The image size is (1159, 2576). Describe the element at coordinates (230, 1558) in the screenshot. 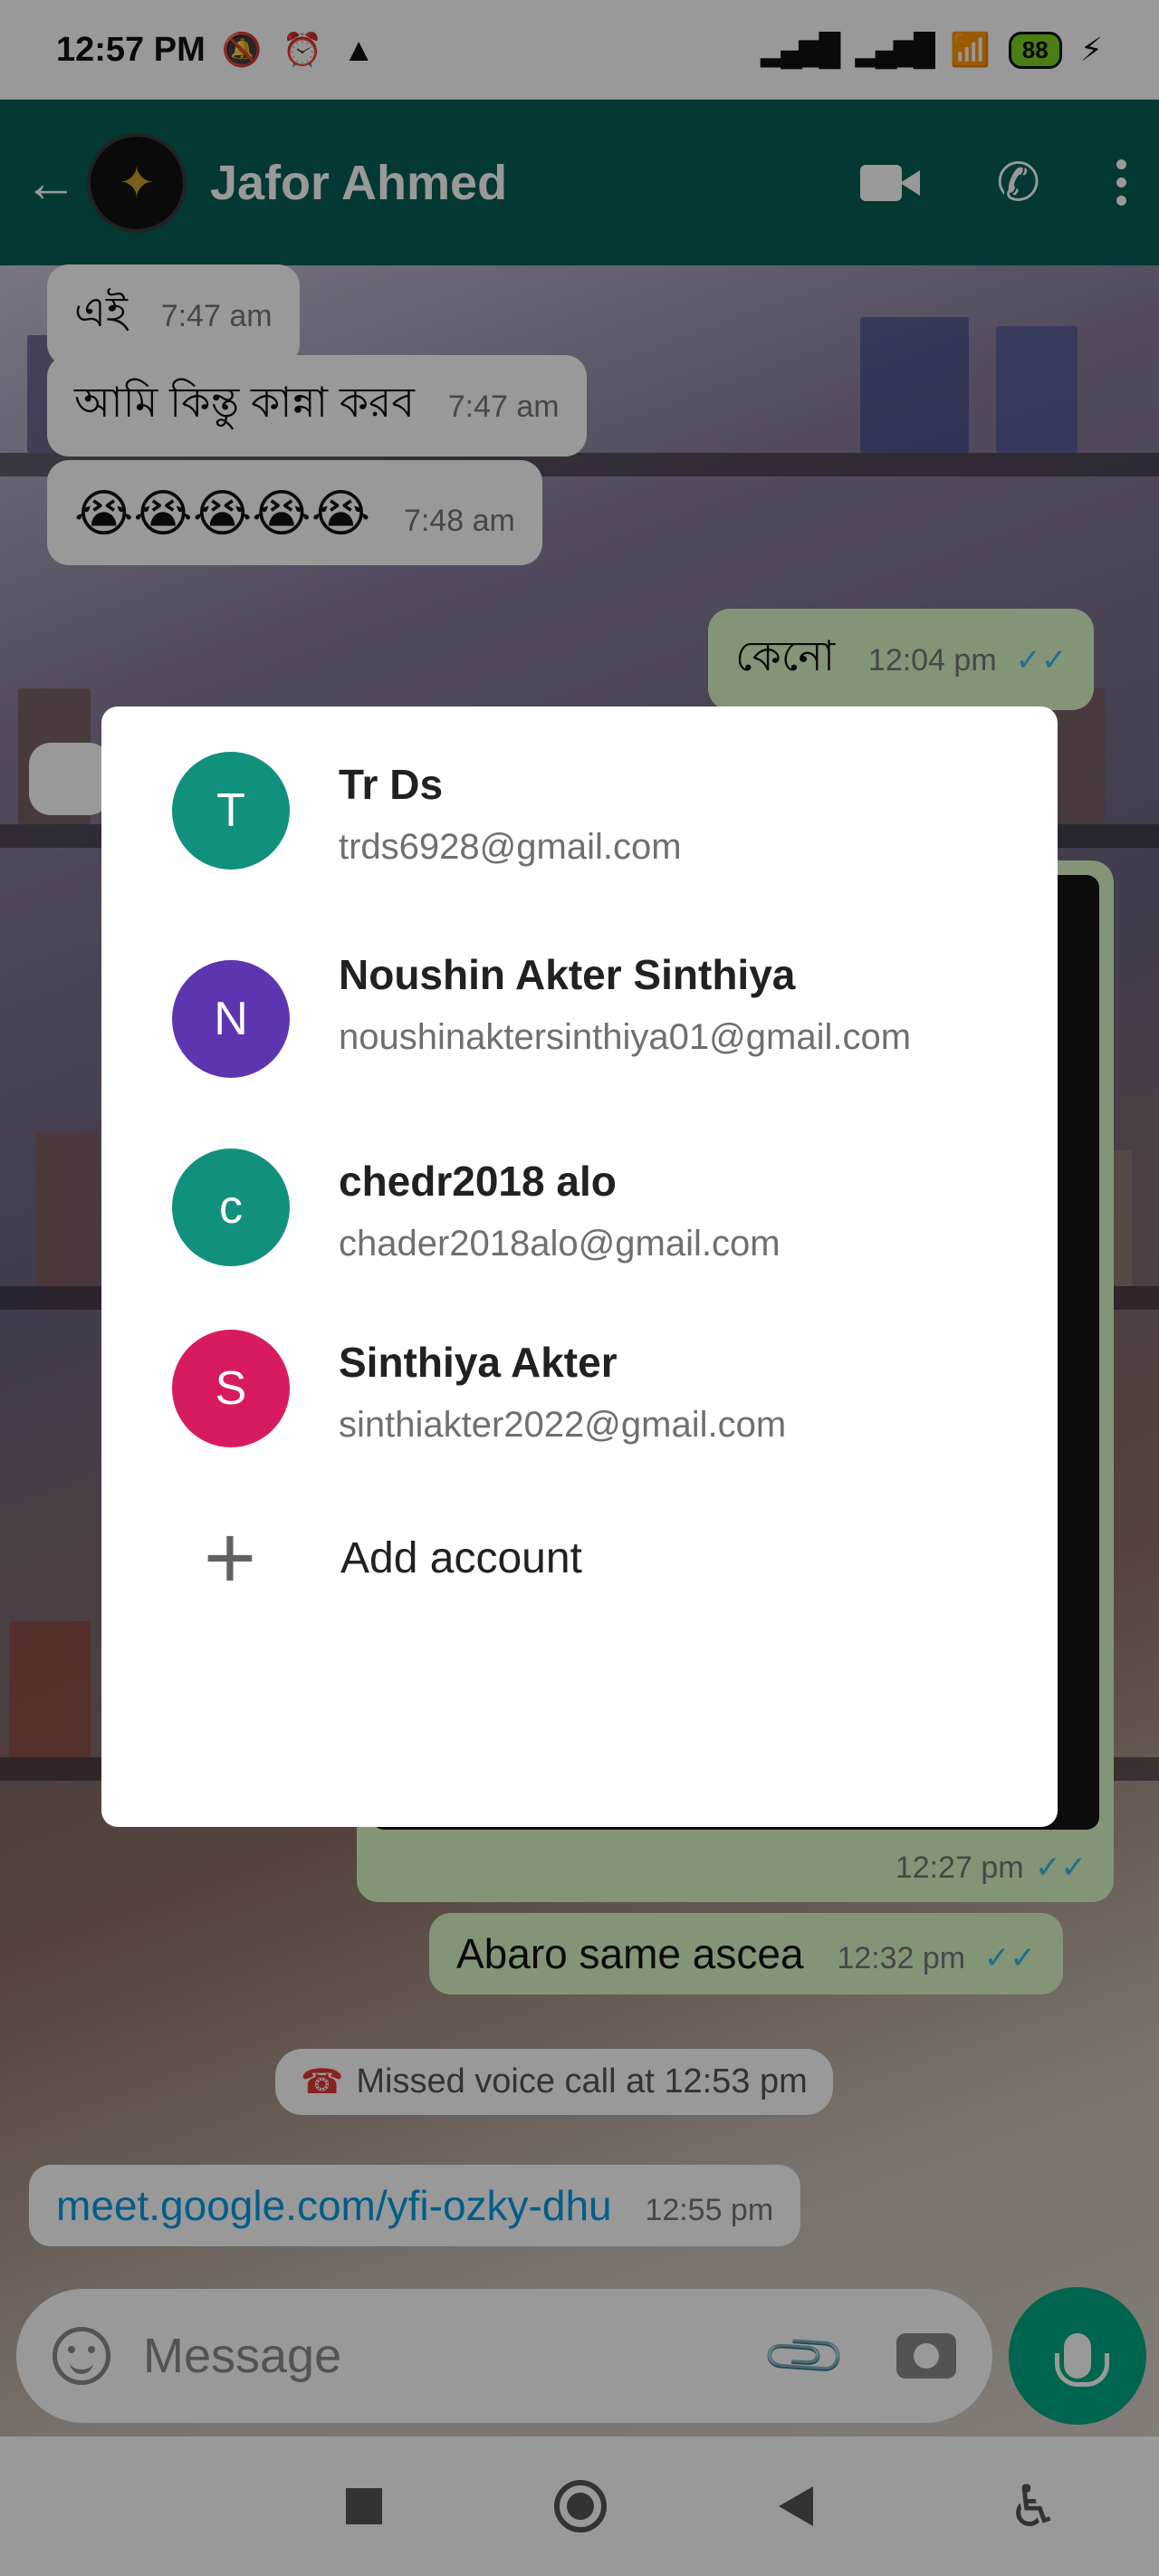

I see `plus-icon: +` at that location.